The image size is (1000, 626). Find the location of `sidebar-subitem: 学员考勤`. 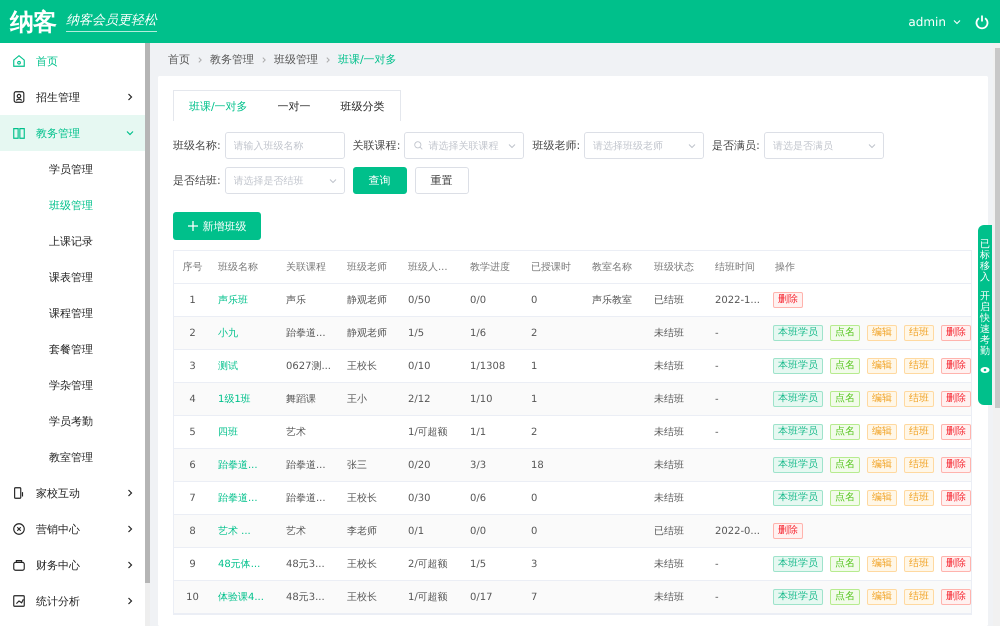

sidebar-subitem: 学员考勤 is located at coordinates (72, 421).